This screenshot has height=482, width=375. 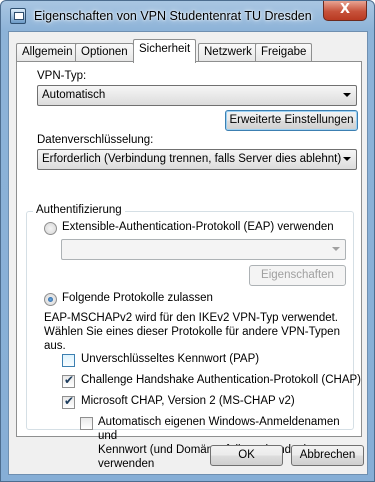 I want to click on cancel-button: Abbrechen, so click(x=327, y=455).